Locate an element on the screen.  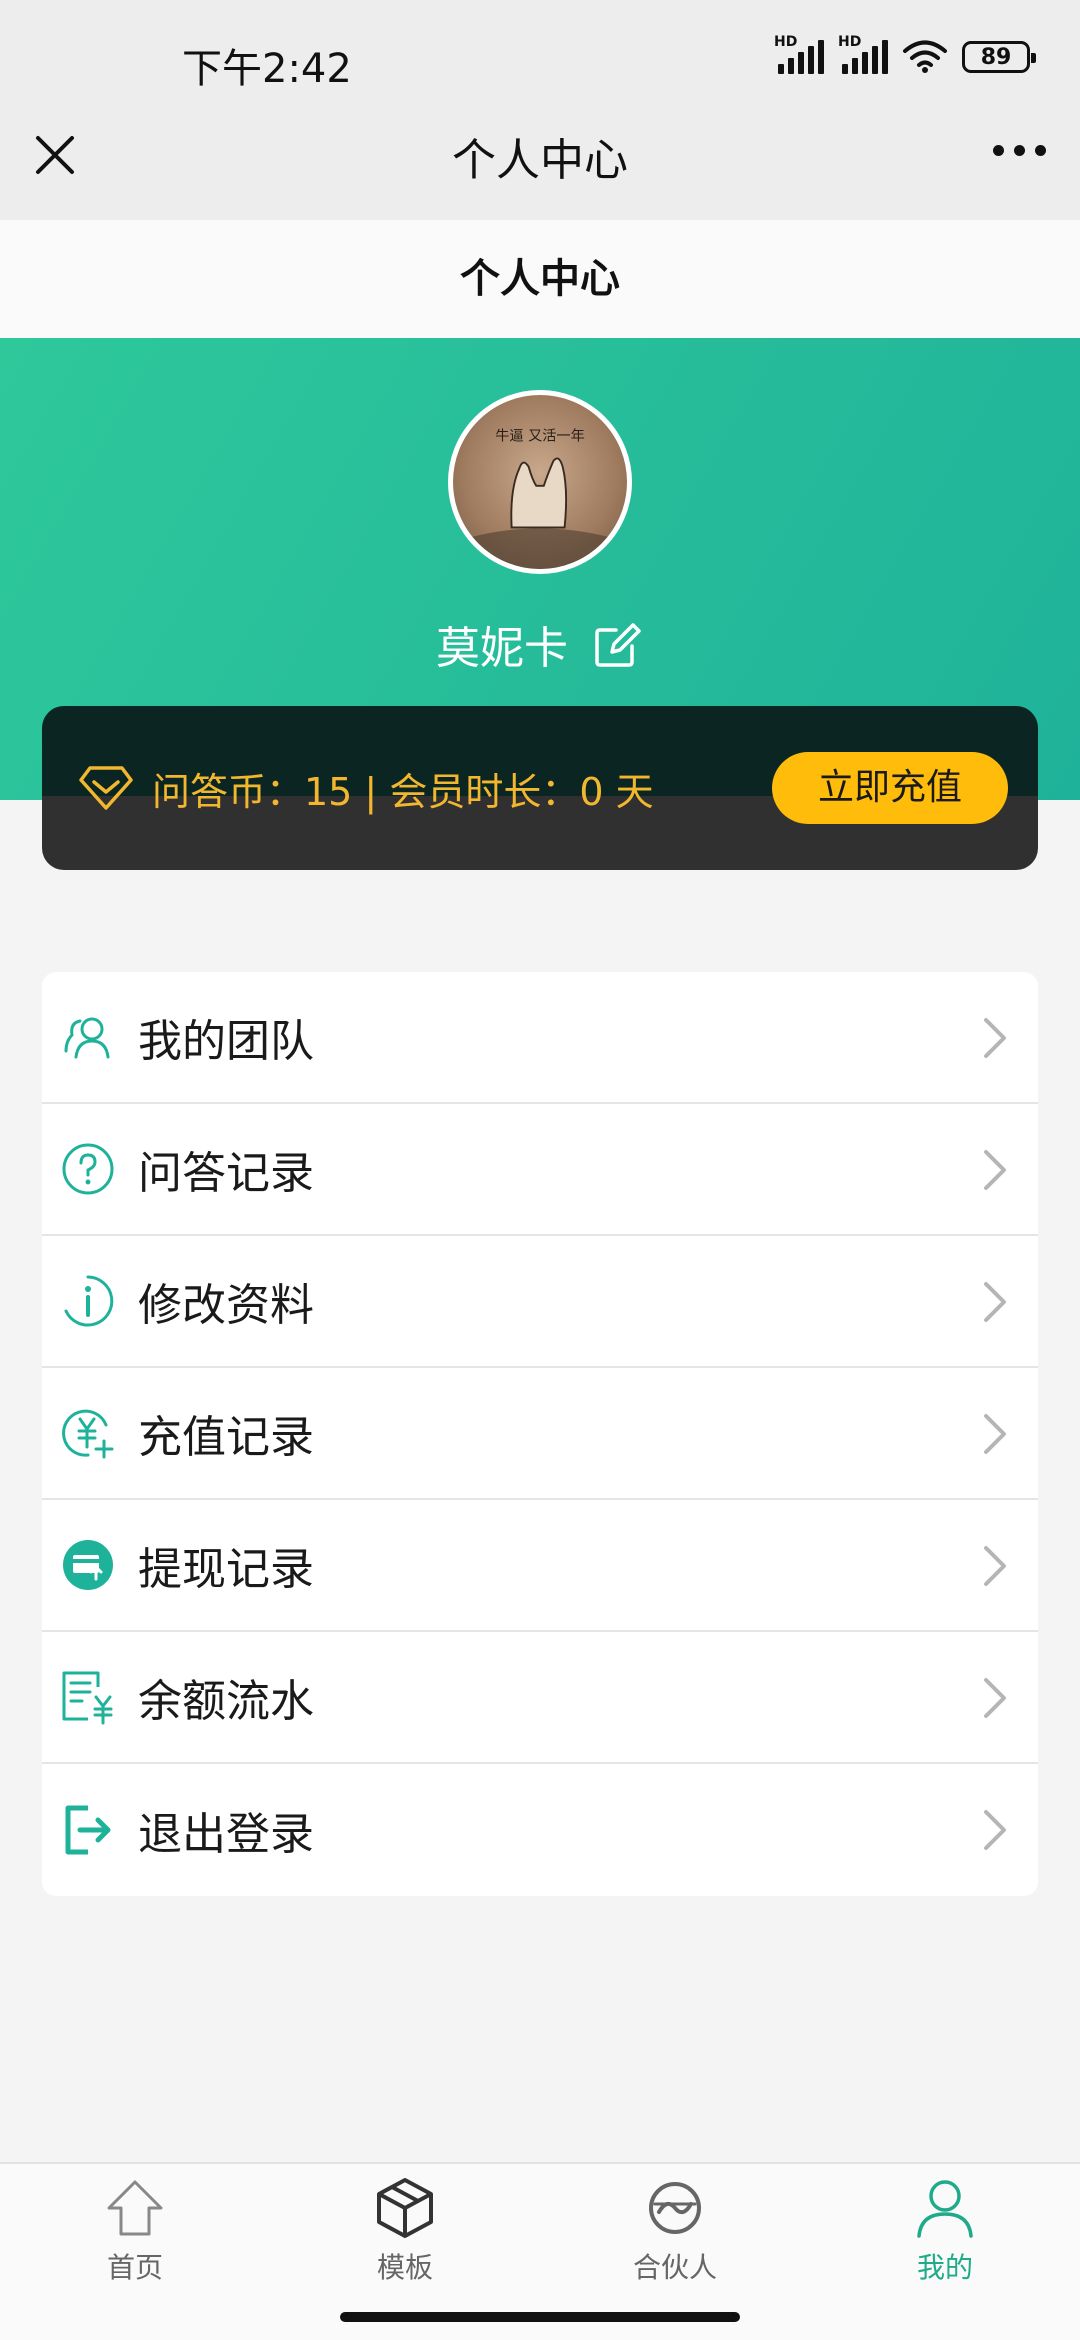
yuan-plus-icon is located at coordinates (88, 1434).